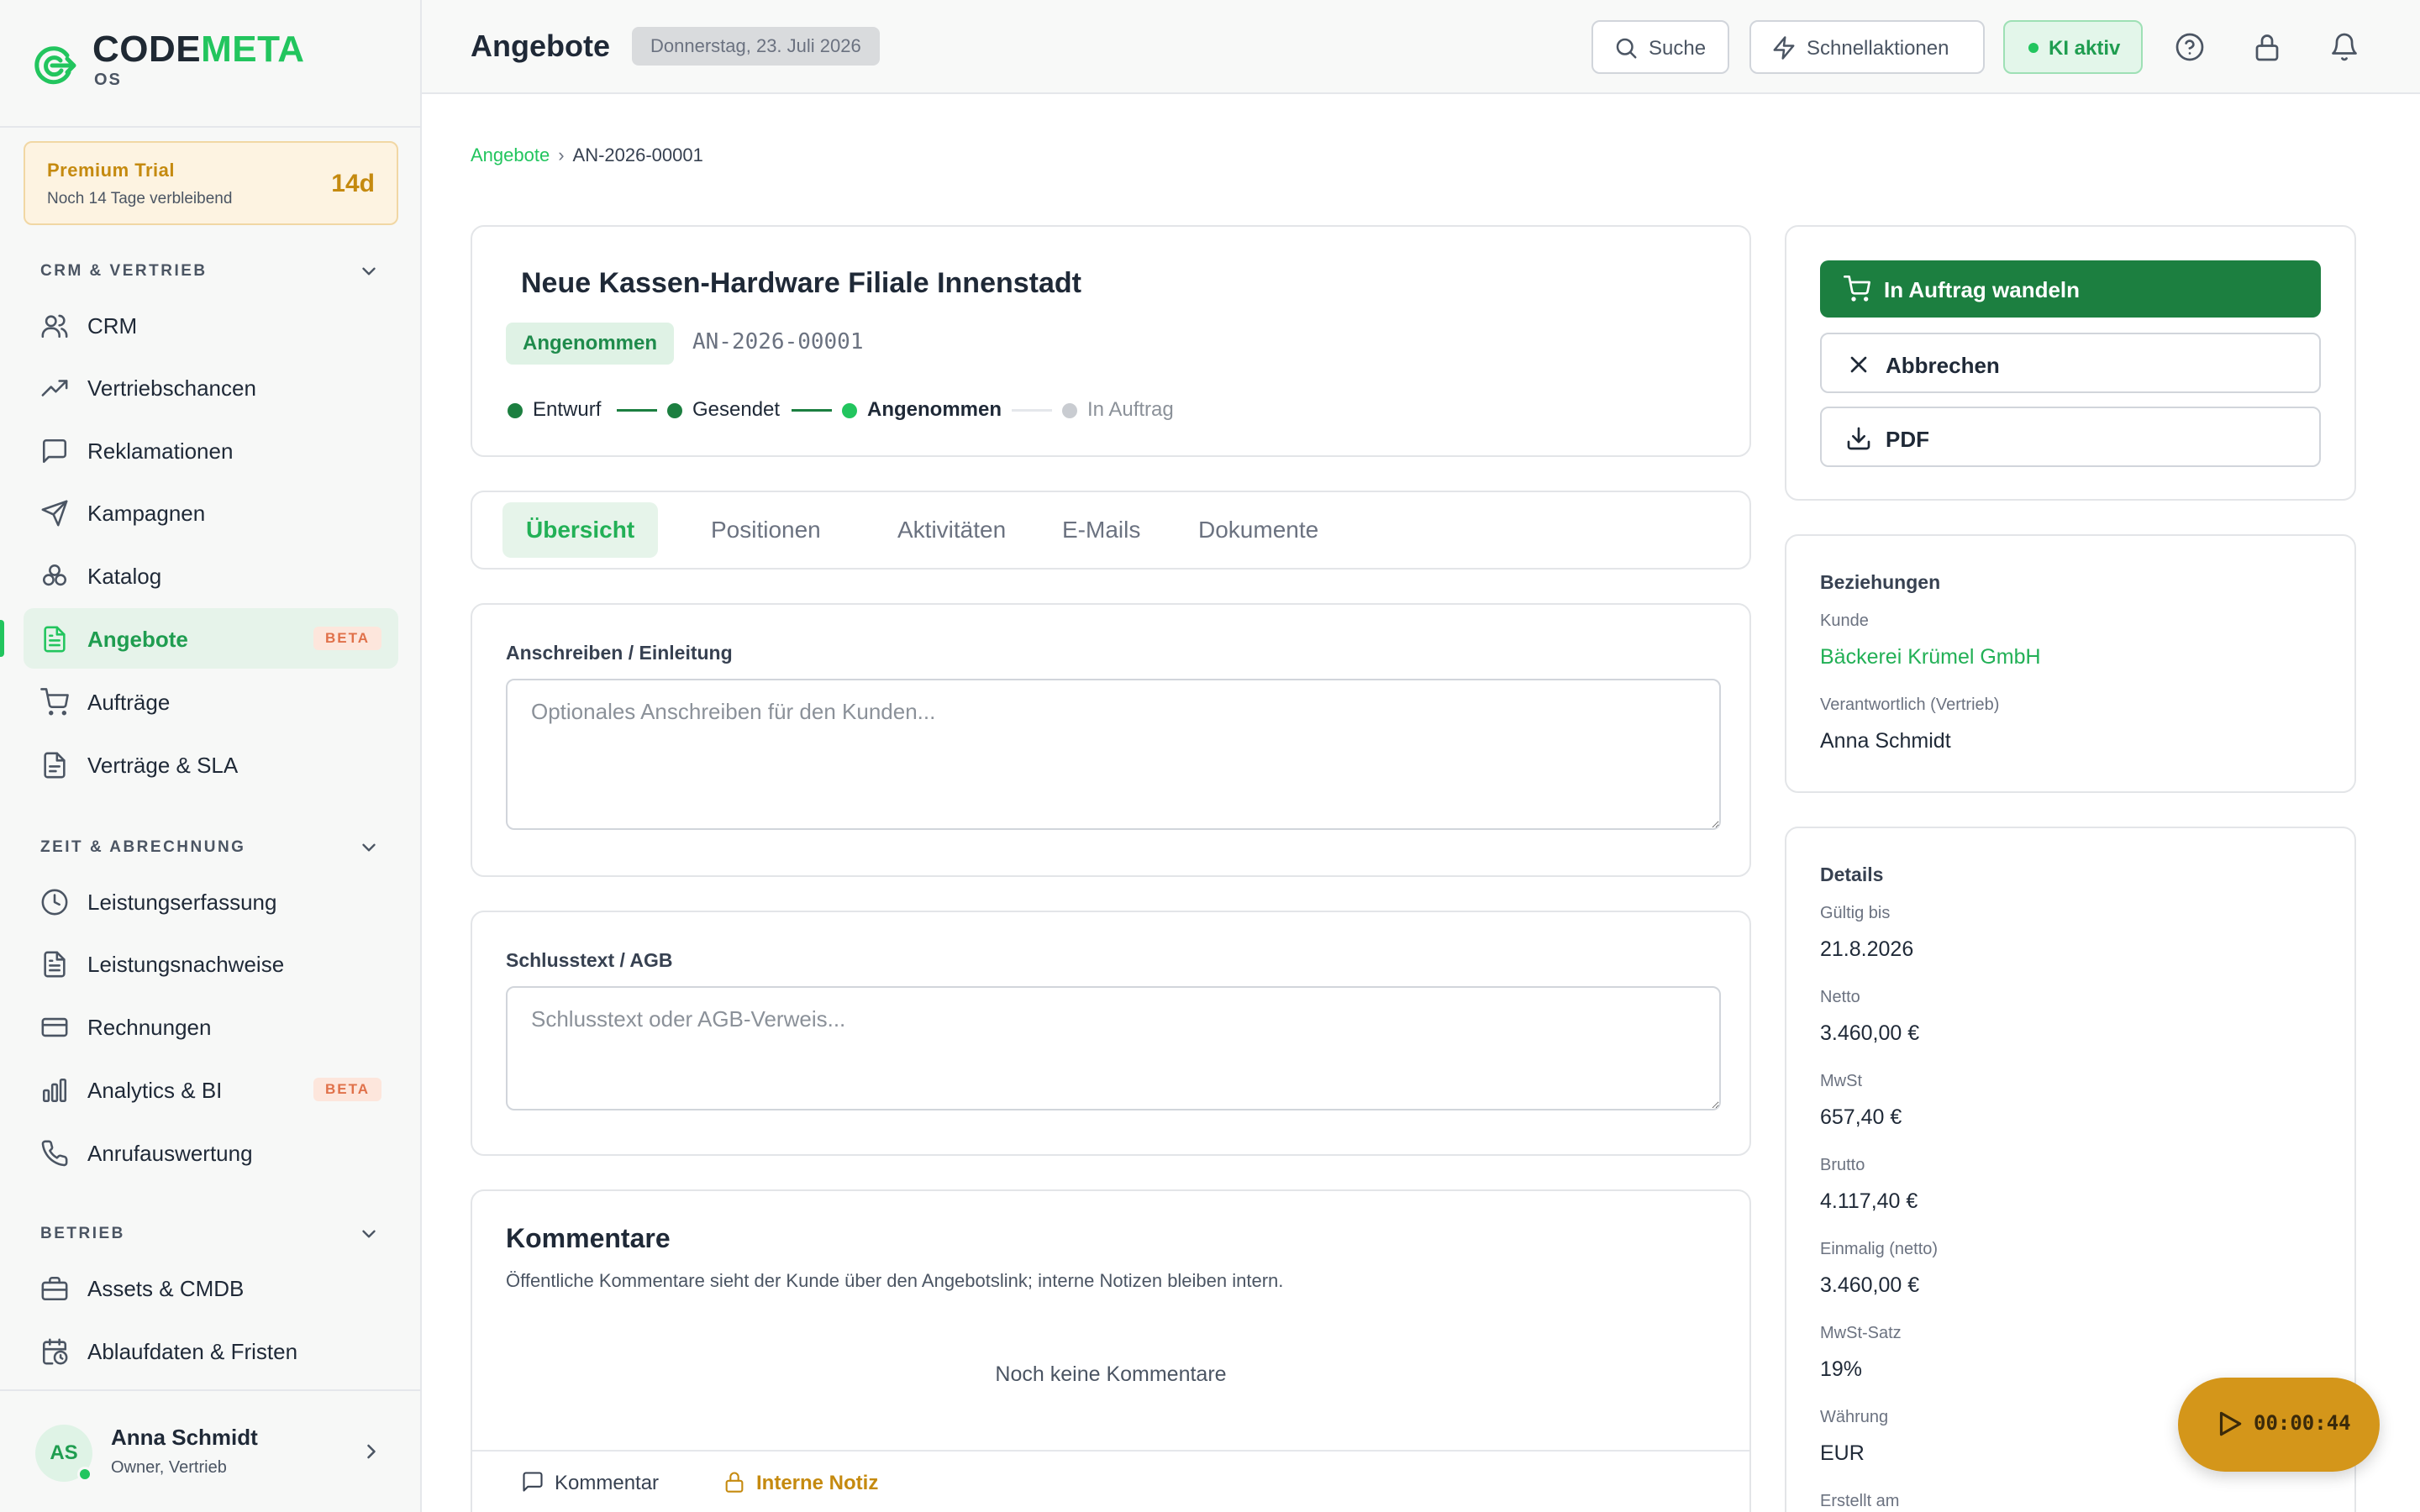  What do you see at coordinates (82, 1234) in the screenshot?
I see `section-header-betrieb: BETRIEB` at bounding box center [82, 1234].